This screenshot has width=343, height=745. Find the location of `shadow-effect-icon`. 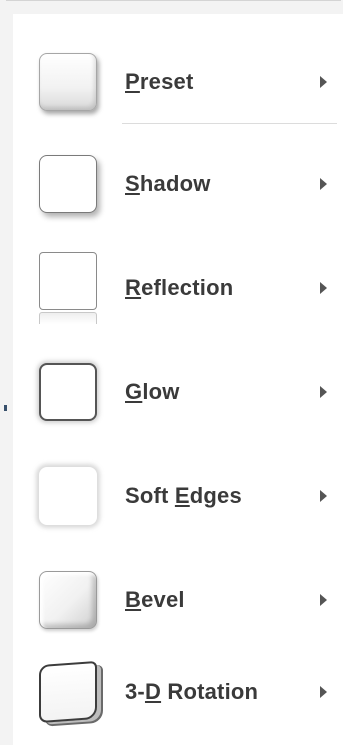

shadow-effect-icon is located at coordinates (68, 184).